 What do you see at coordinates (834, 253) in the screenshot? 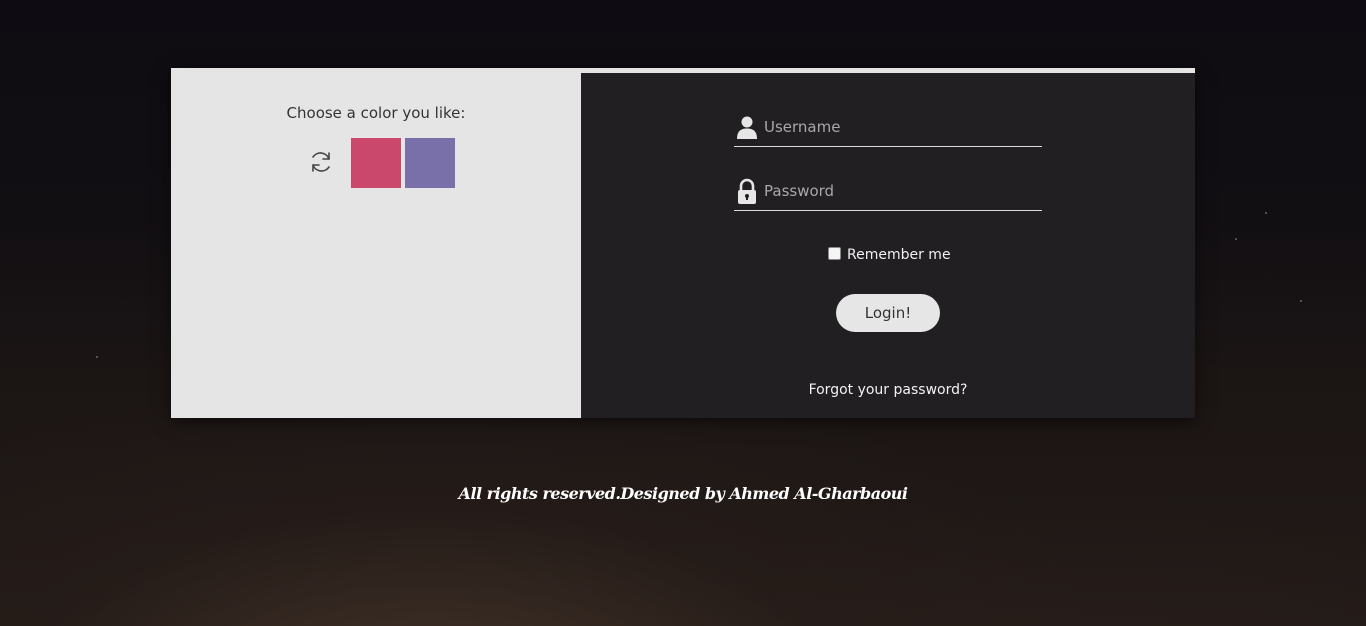
I see `remember-checkbox` at bounding box center [834, 253].